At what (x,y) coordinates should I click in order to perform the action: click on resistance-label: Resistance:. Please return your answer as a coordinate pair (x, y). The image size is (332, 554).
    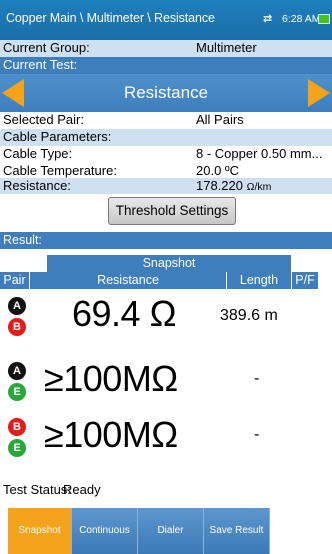
    Looking at the image, I should click on (37, 185).